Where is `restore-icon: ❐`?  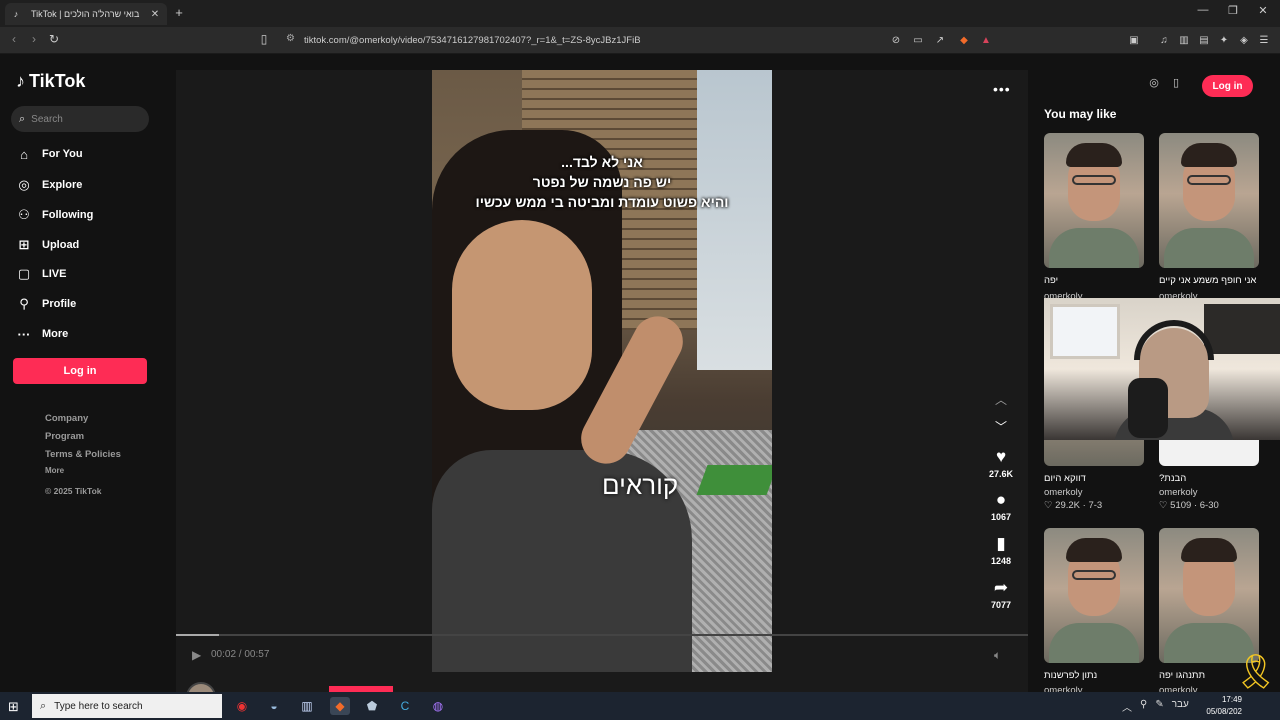
restore-icon: ❐ is located at coordinates (1233, 10).